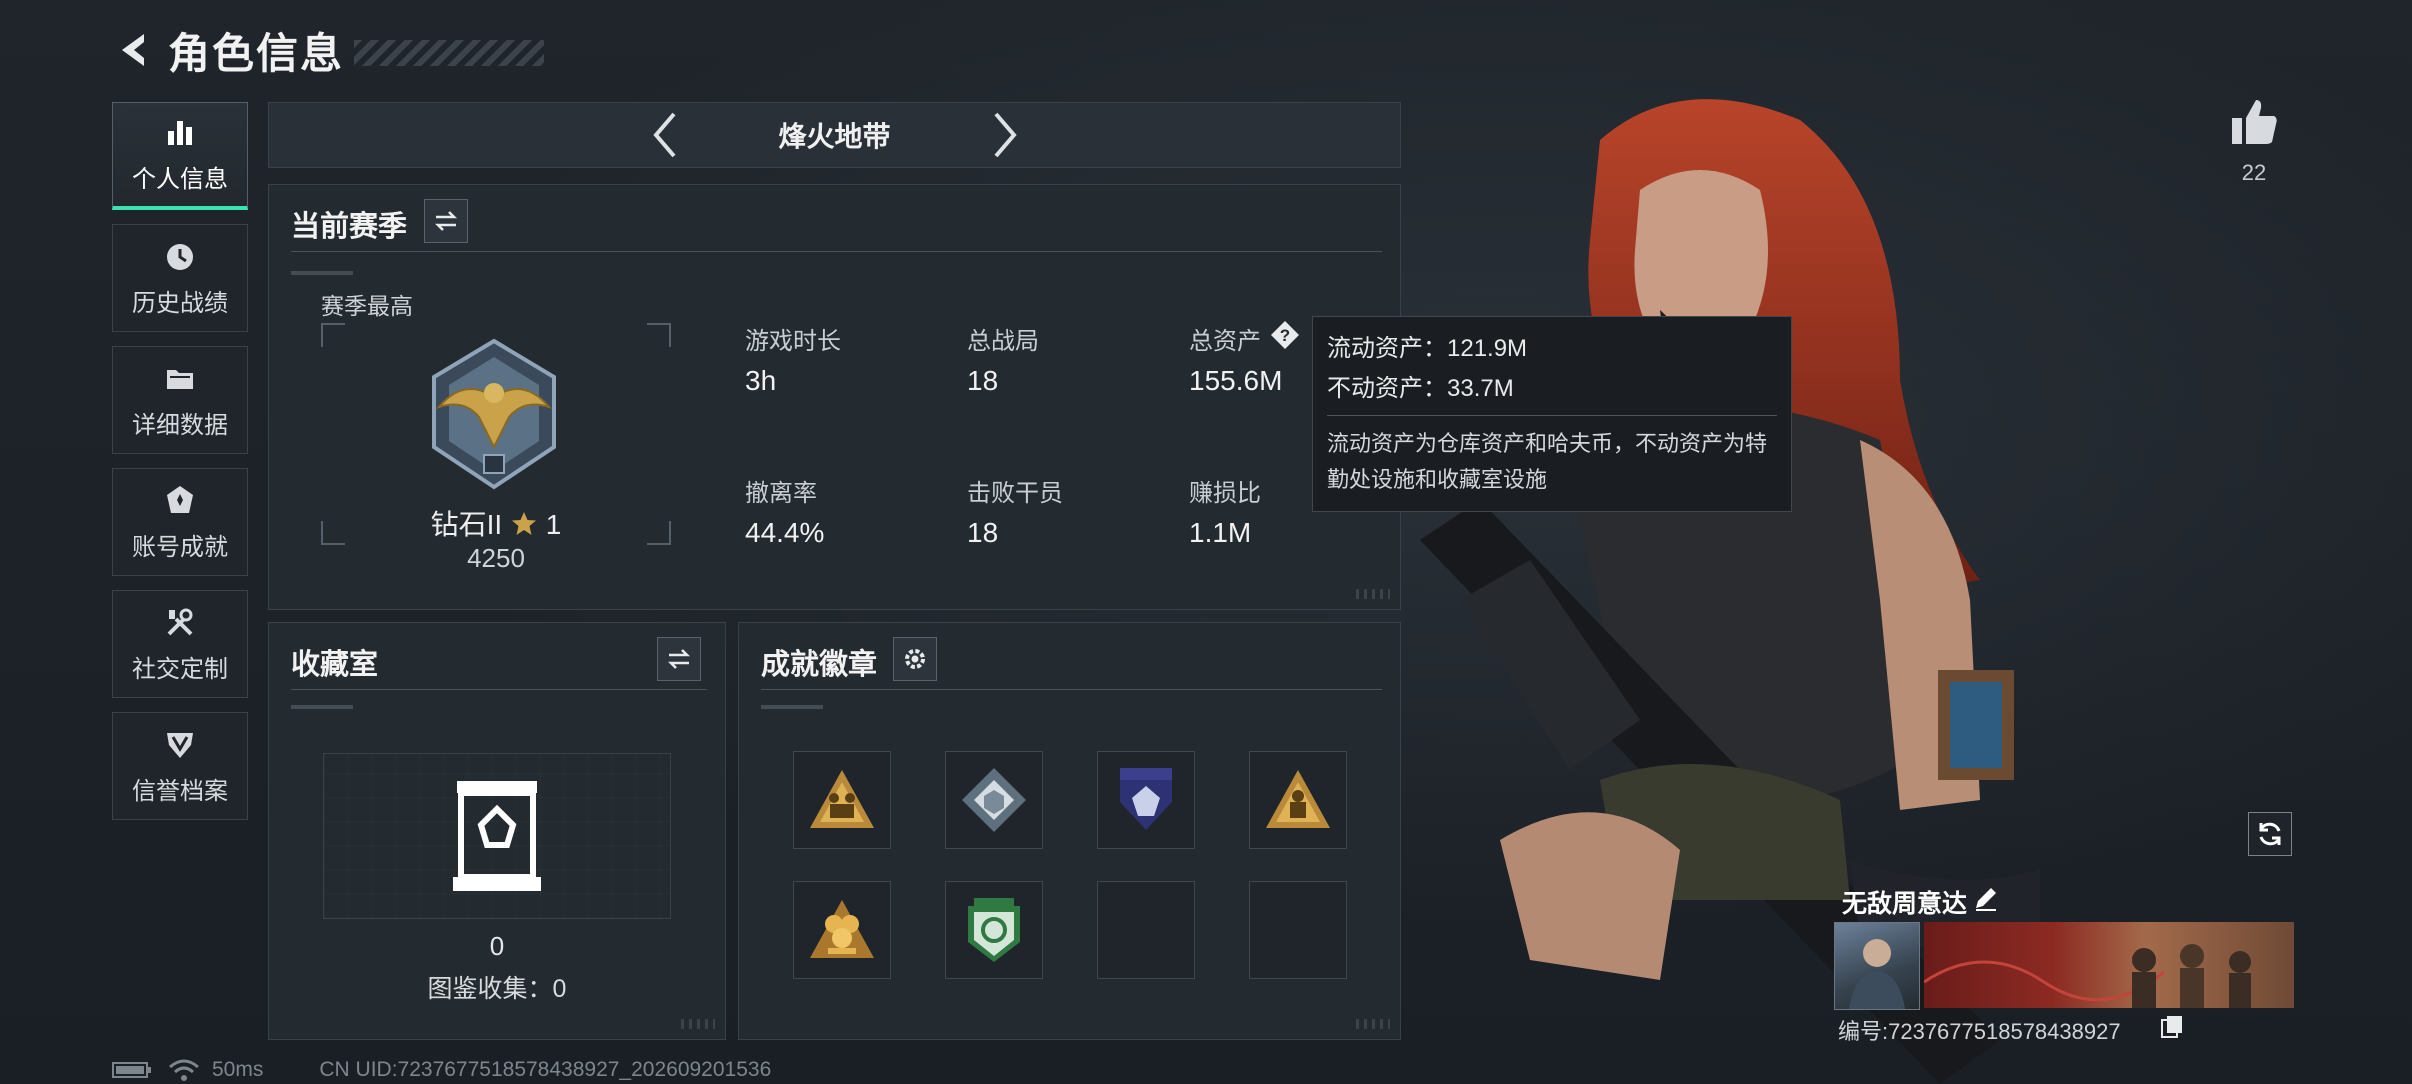 The image size is (2412, 1084). I want to click on help-icon: ?, so click(1285, 335).